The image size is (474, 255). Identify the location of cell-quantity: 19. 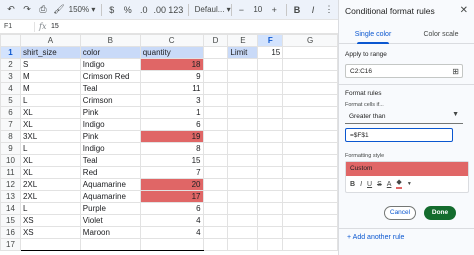
(171, 136).